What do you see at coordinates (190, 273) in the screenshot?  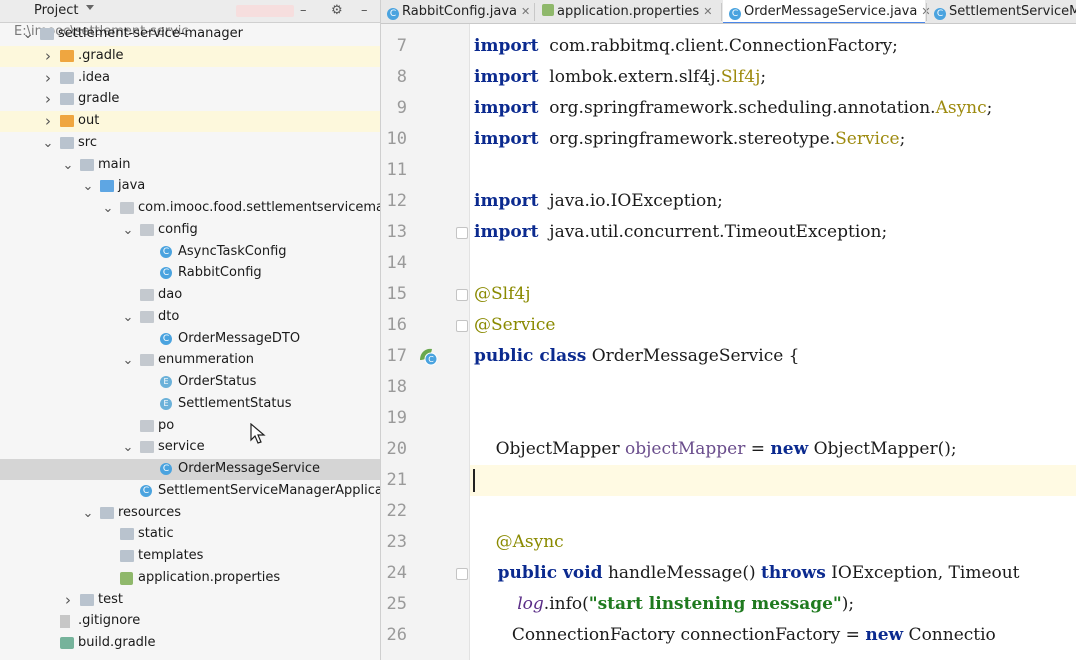 I see `tree-item: C RabbitConfig` at bounding box center [190, 273].